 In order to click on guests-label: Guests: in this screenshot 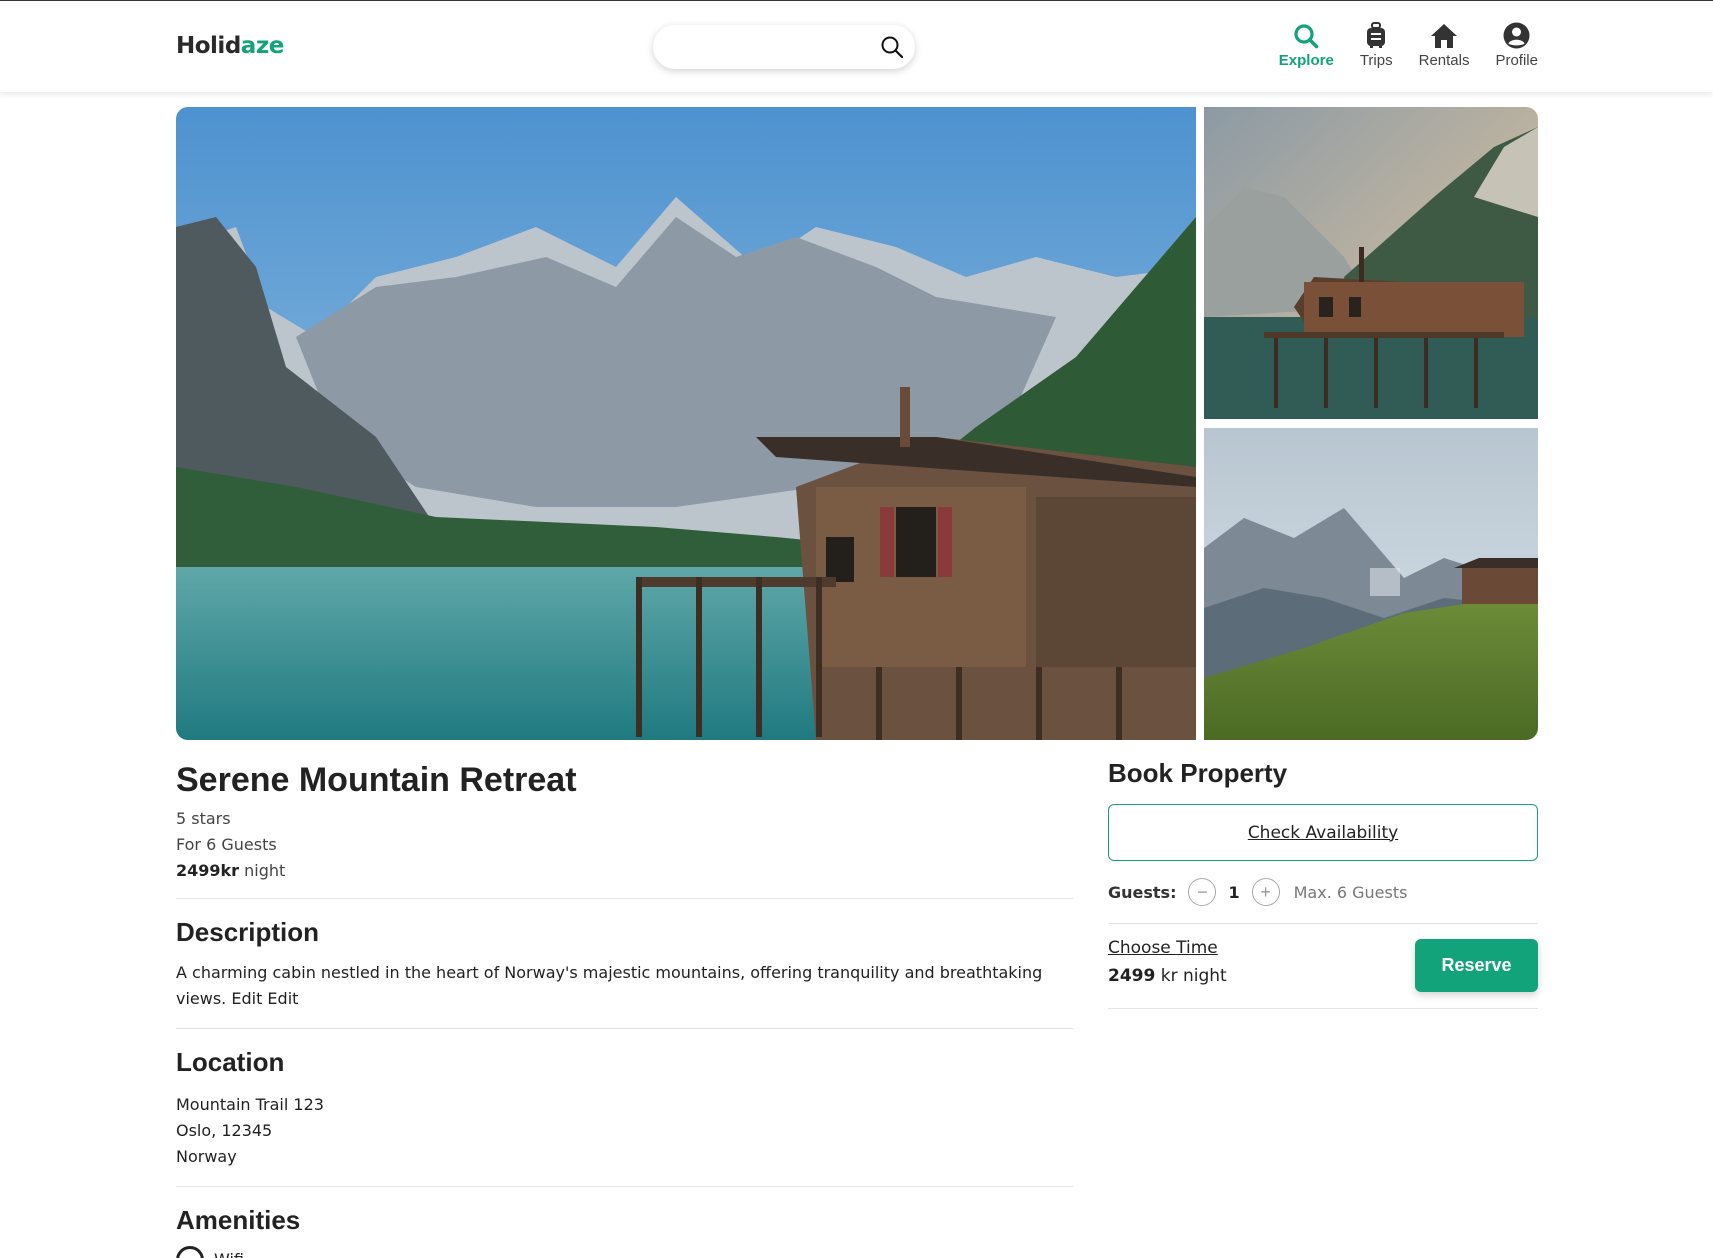, I will do `click(1142, 892)`.